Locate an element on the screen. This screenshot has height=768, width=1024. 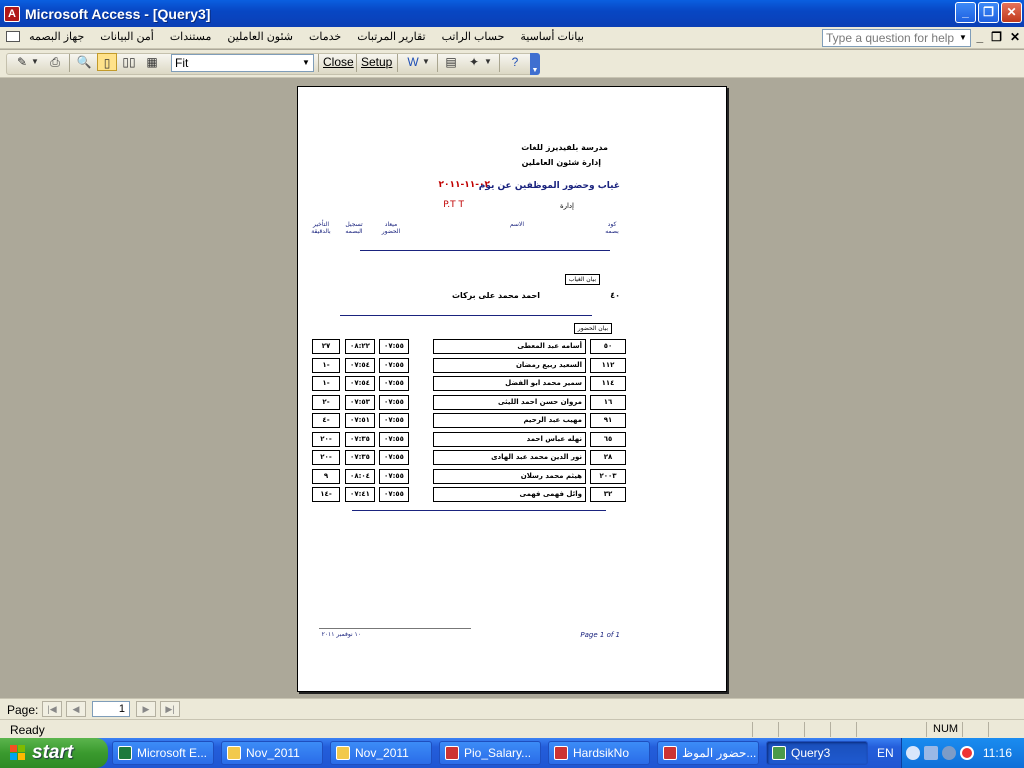
row-name-cell: أسامه عبد المعطى is located at coordinates (509, 346).